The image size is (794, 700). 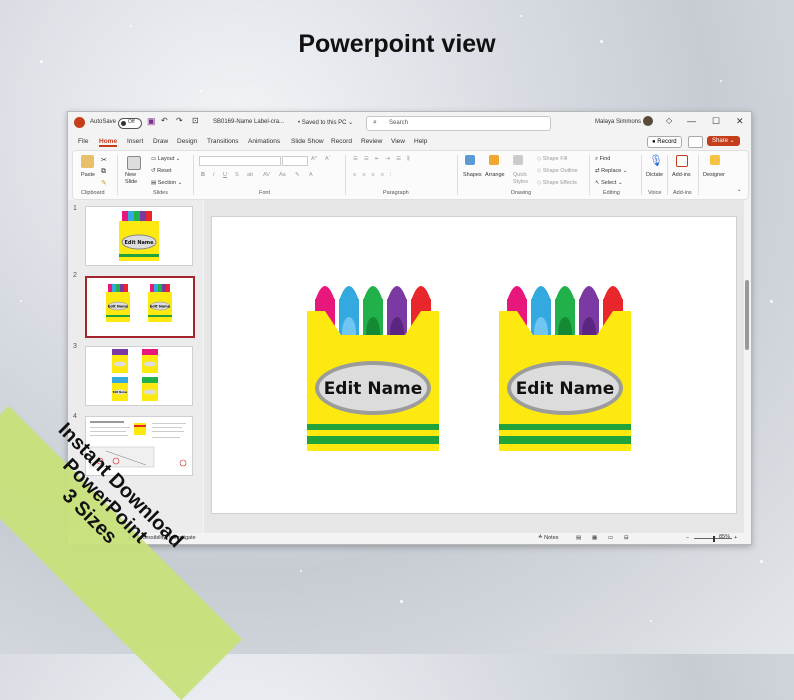 What do you see at coordinates (681, 175) in the screenshot?
I see `add-ins-label: Add-ins` at bounding box center [681, 175].